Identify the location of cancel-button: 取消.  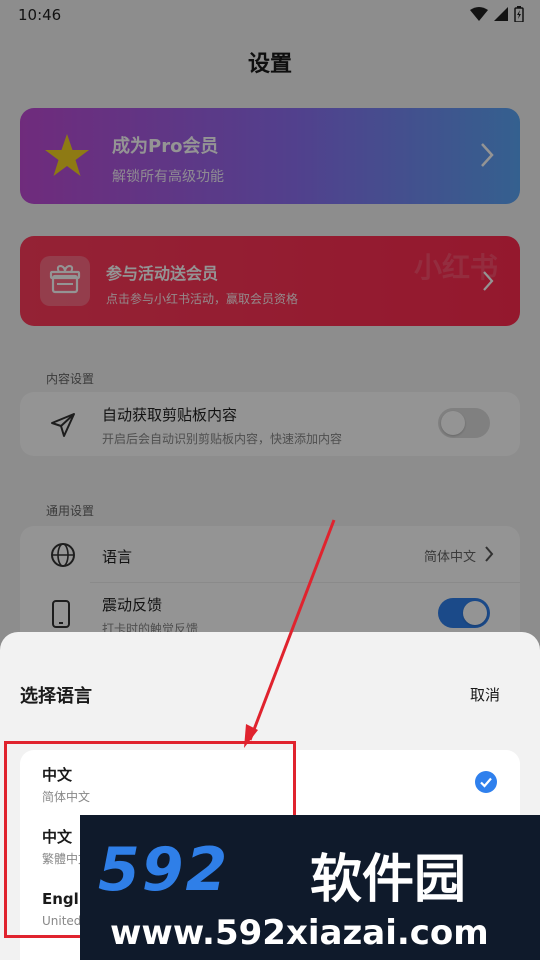
(485, 694).